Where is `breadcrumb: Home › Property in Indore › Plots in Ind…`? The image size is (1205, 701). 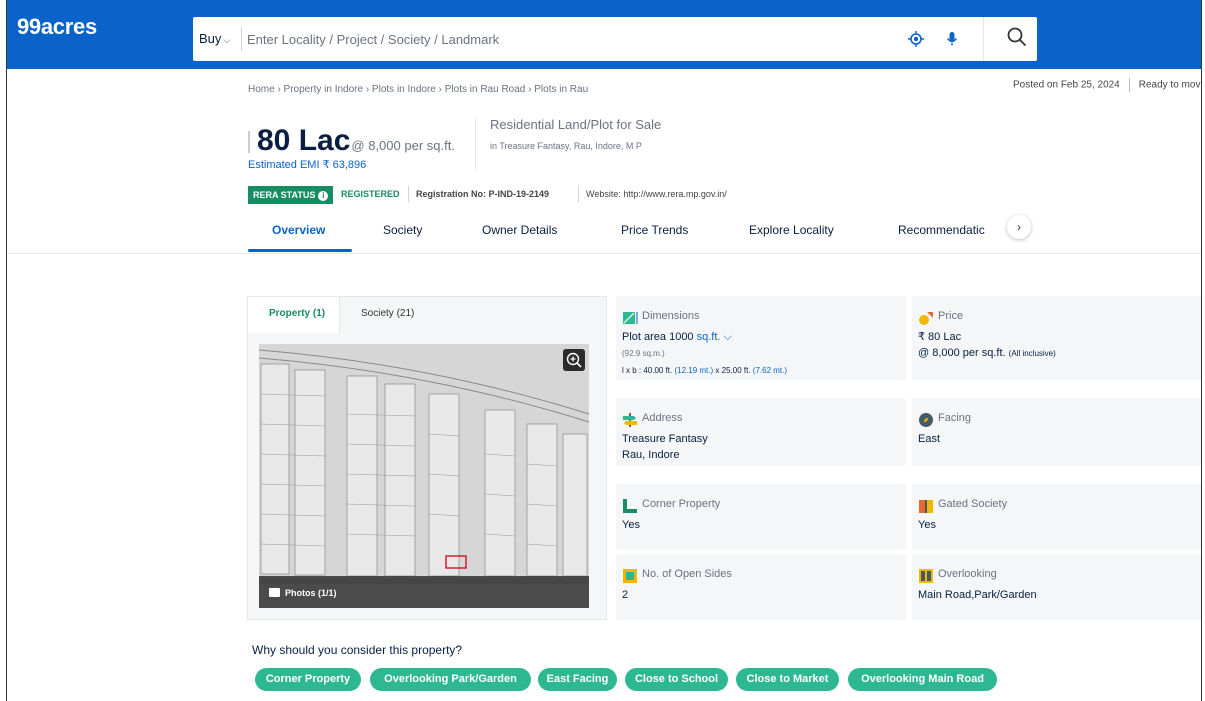
breadcrumb: Home › Property in Indore › Plots in Ind… is located at coordinates (418, 89).